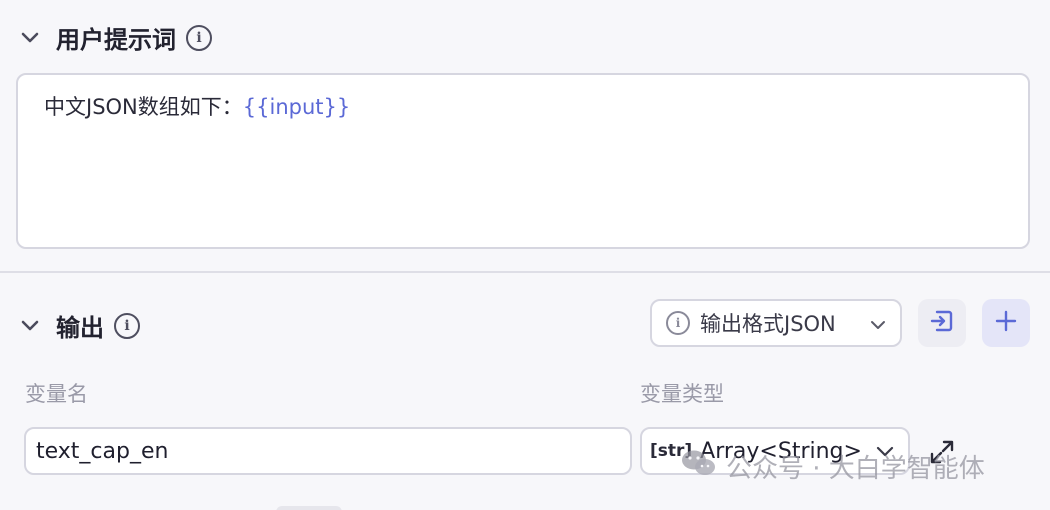 This screenshot has height=510, width=1050. I want to click on section-title: 用户提示词, so click(116, 40).